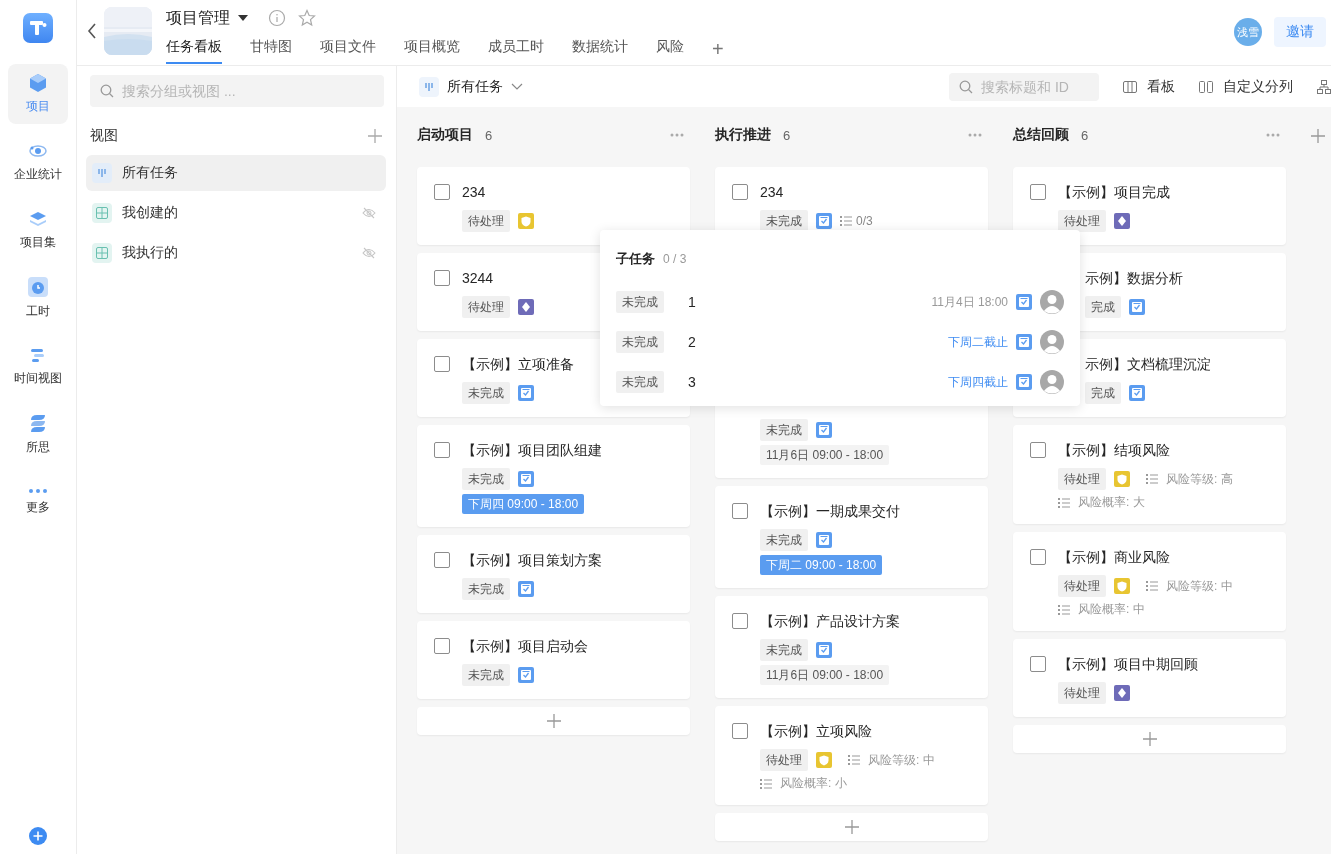 This screenshot has width=1331, height=854. What do you see at coordinates (1024, 86) in the screenshot?
I see `search-field: 搜索标题和 ID` at bounding box center [1024, 86].